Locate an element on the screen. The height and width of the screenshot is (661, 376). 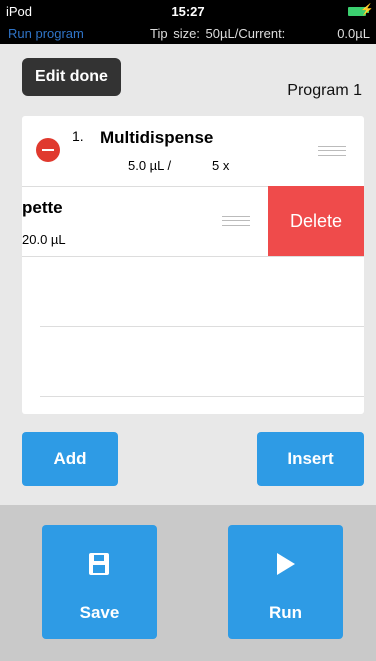
play-icon is located at coordinates (286, 564).